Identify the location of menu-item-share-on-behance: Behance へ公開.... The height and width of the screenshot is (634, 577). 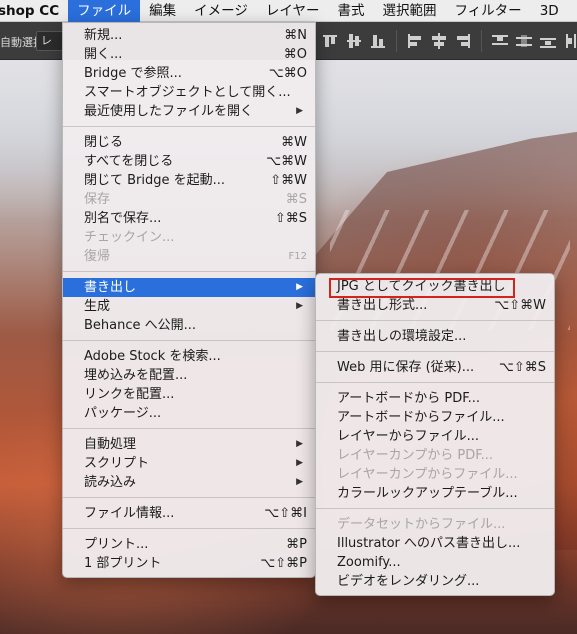
(189, 325).